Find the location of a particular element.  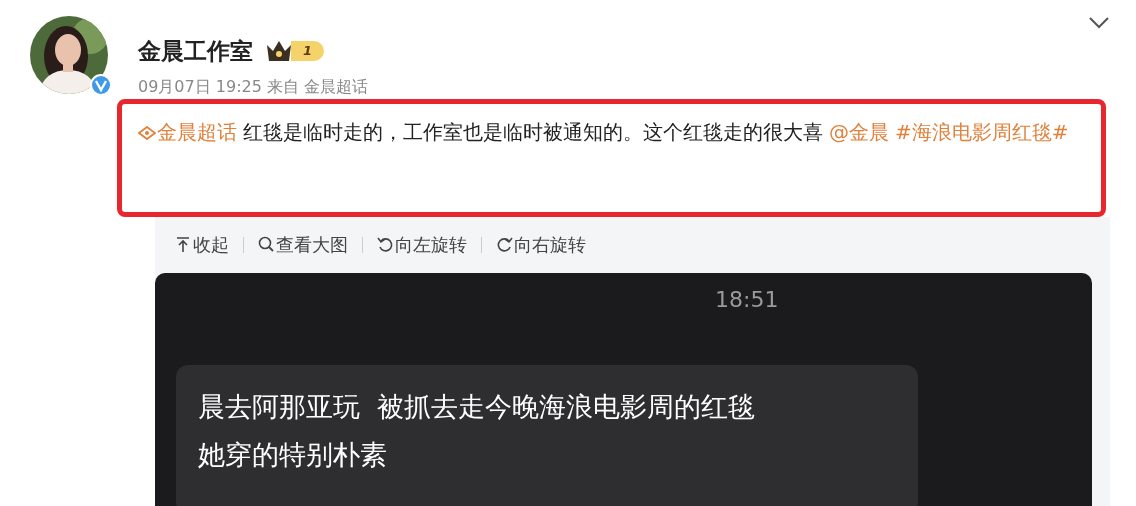

toolbar-button: 收起 is located at coordinates (202, 244).